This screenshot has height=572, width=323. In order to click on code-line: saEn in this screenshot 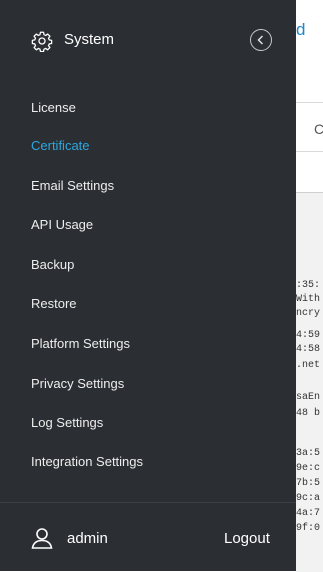, I will do `click(308, 397)`.